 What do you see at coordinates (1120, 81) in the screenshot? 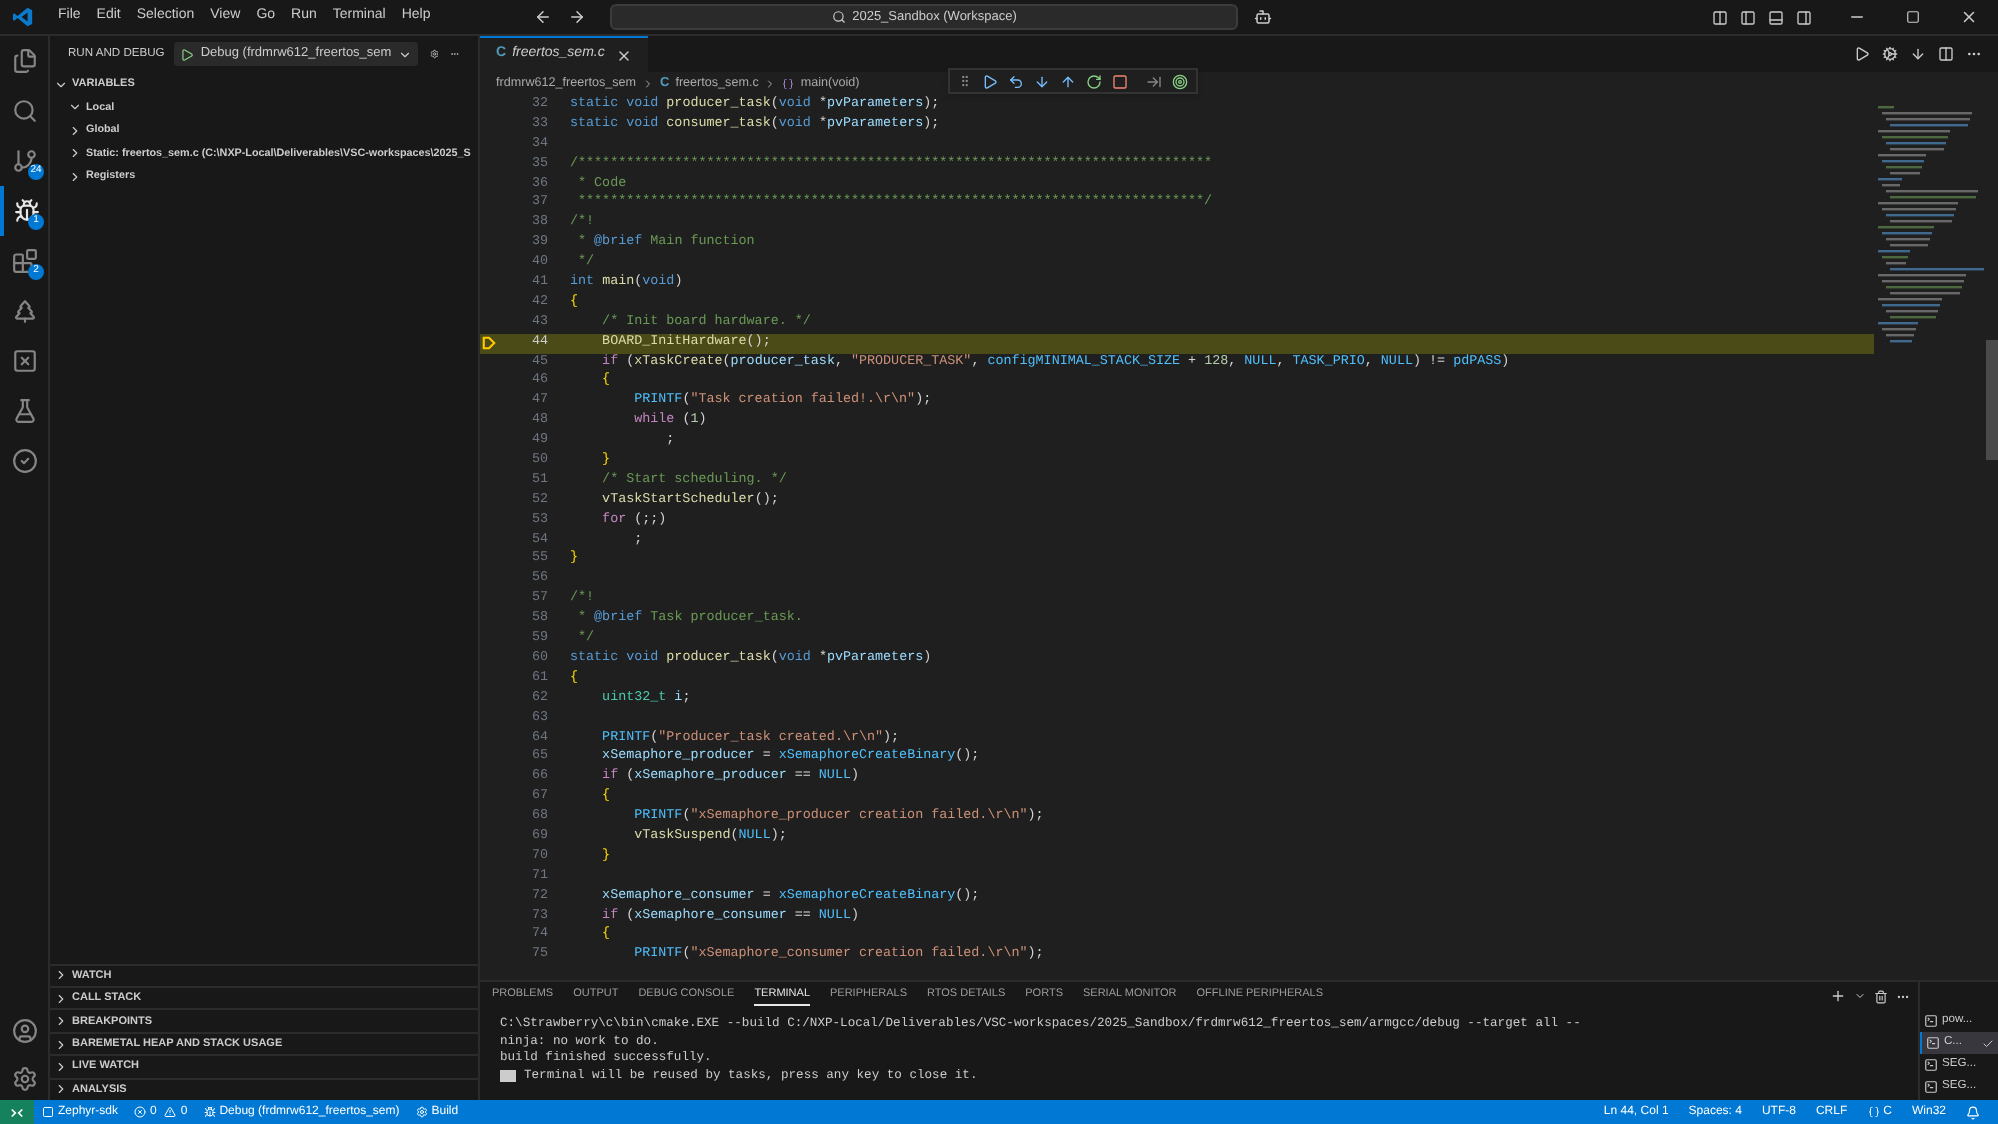
I see `stop-icon` at bounding box center [1120, 81].